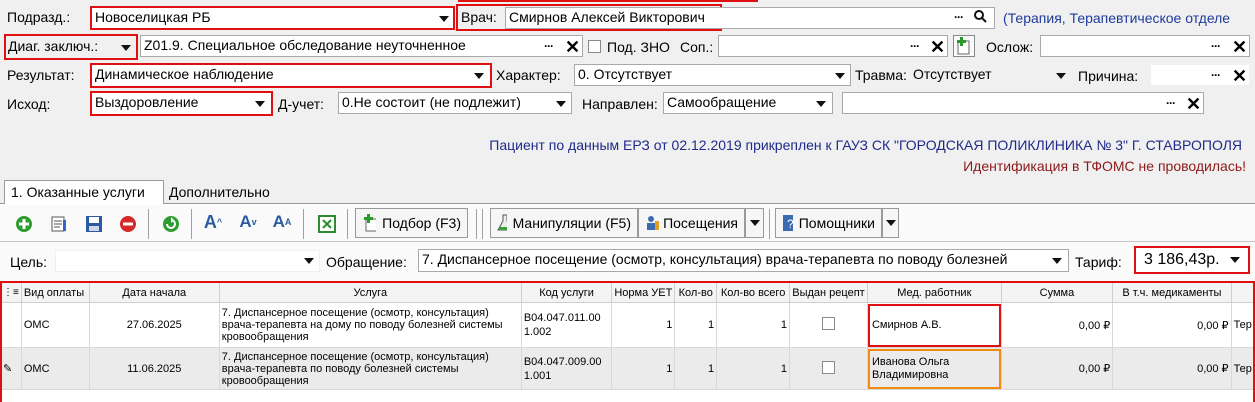  I want to click on font-decrease-icon: Av, so click(248, 222).